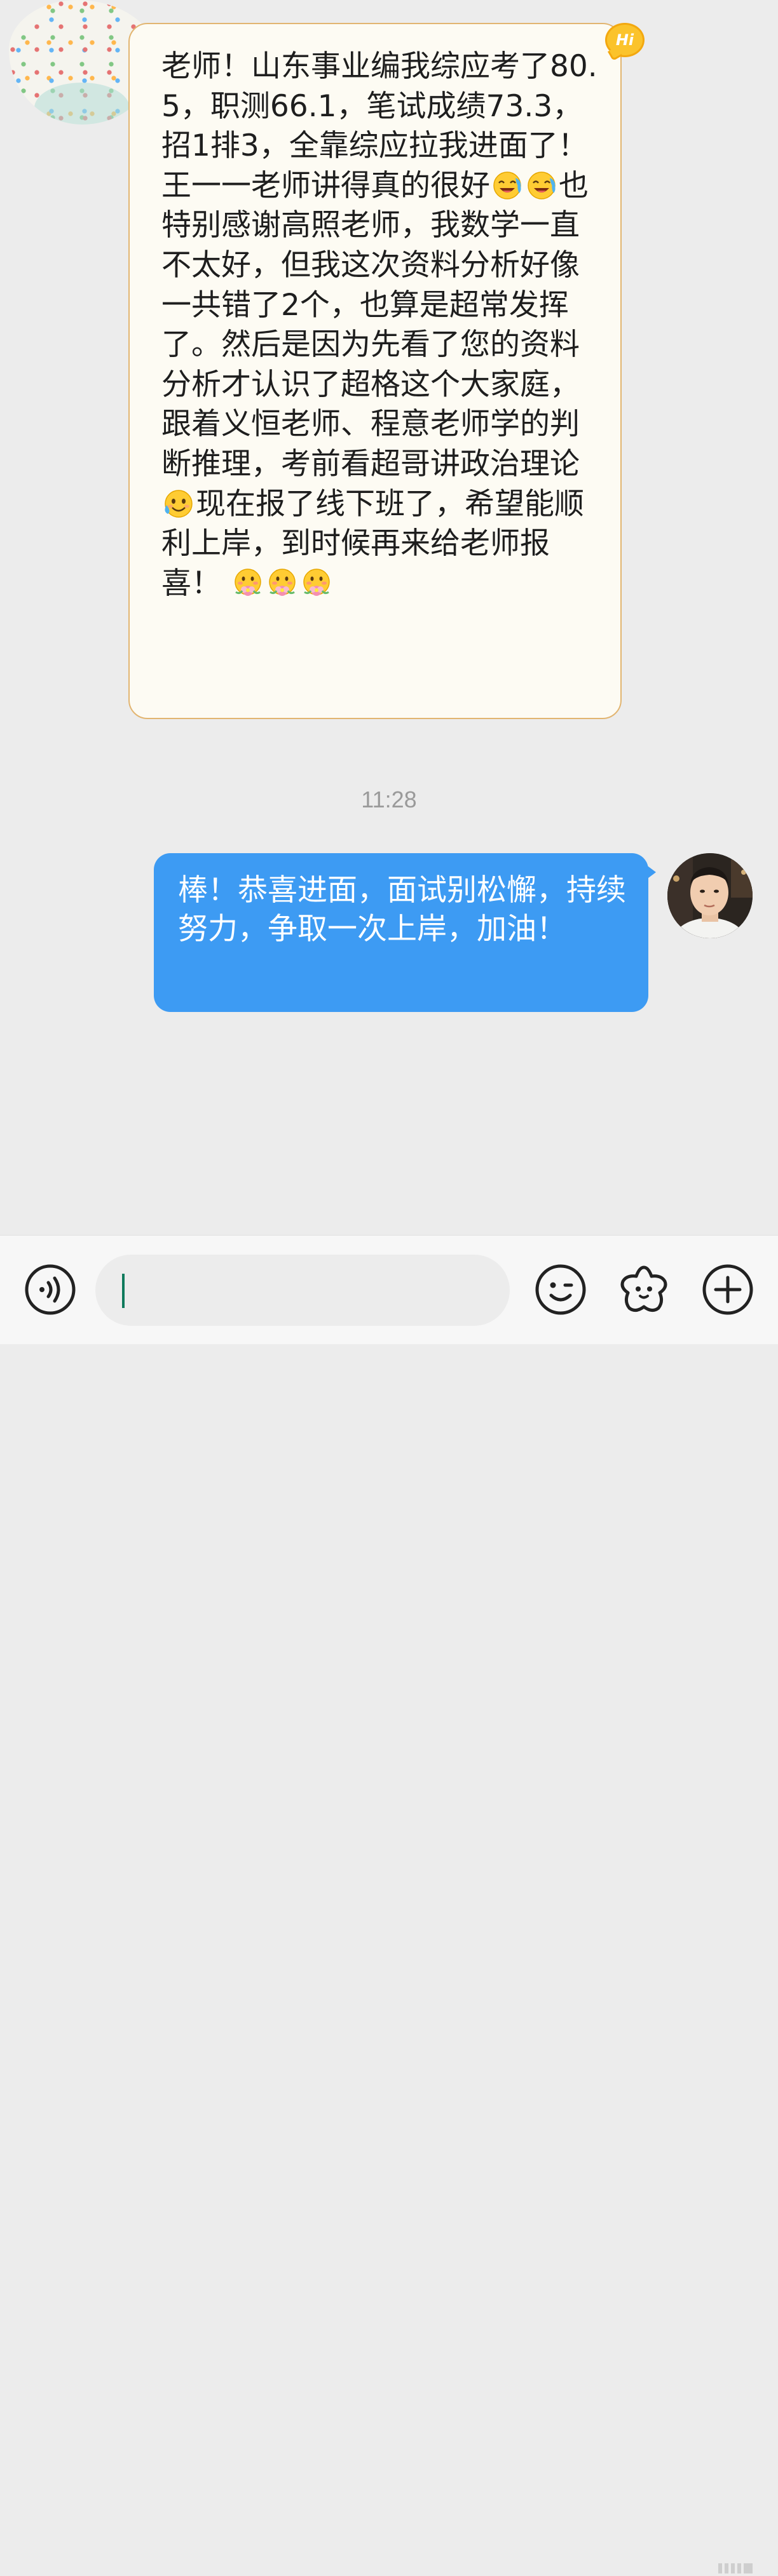  I want to click on sticker-icon, so click(644, 1289).